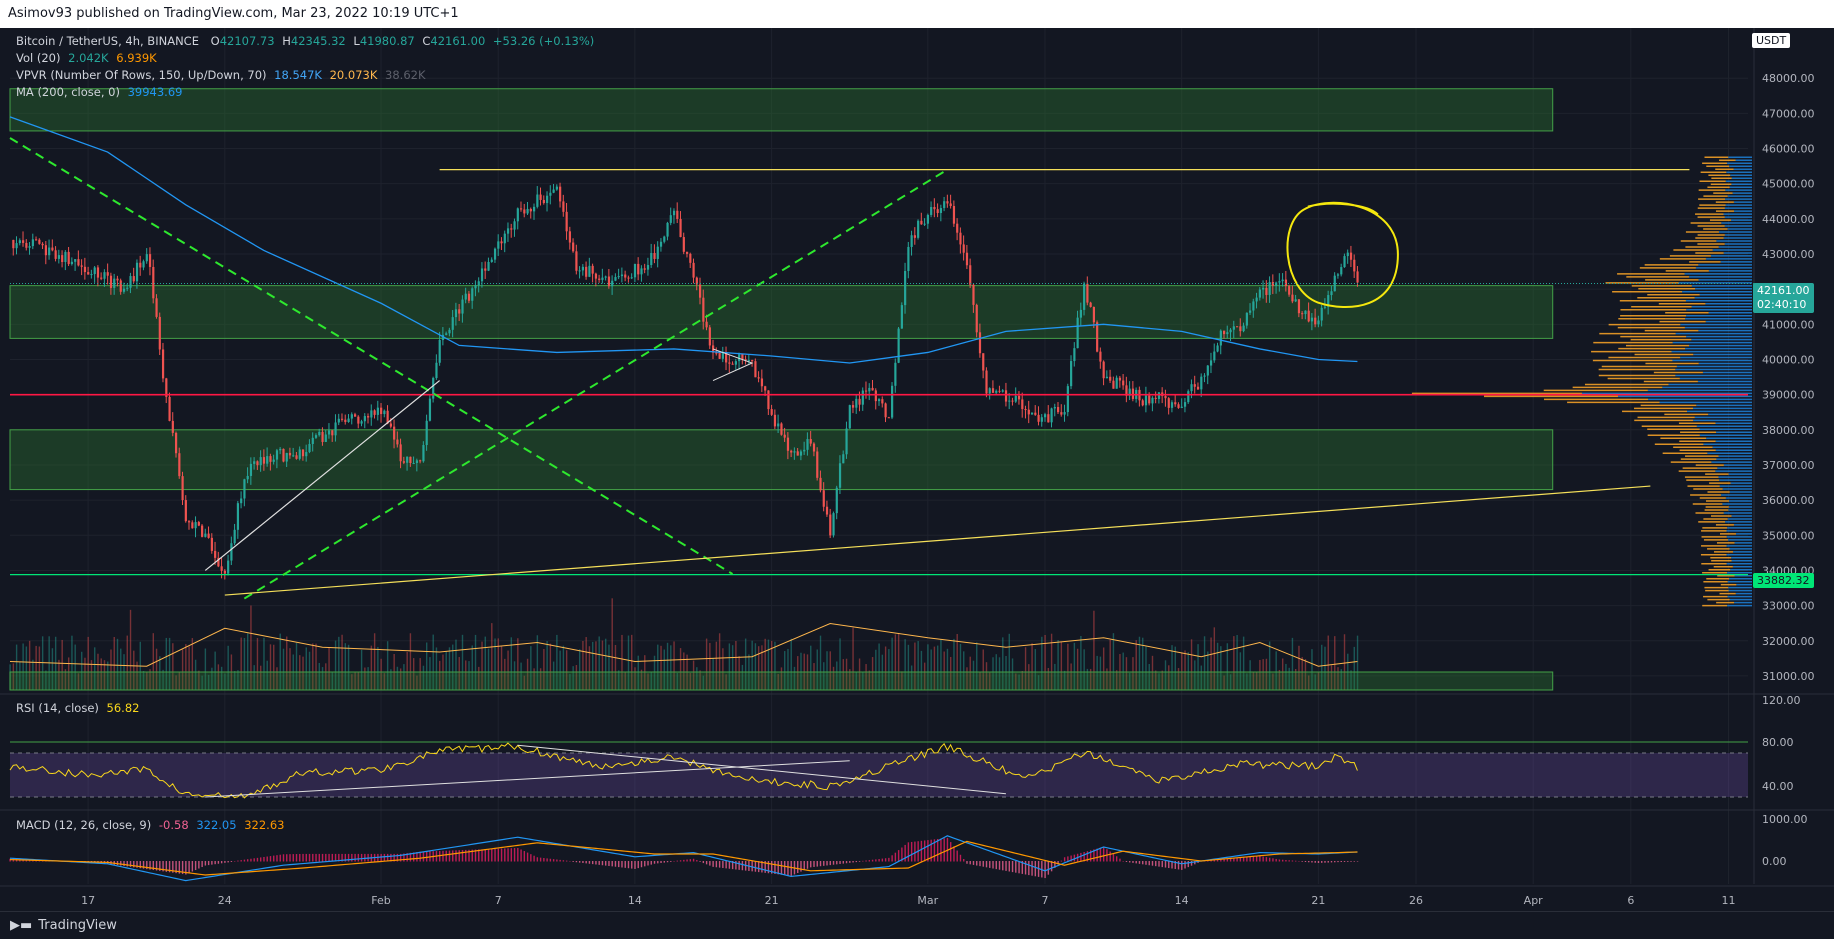 The height and width of the screenshot is (939, 1834). Describe the element at coordinates (1788, 149) in the screenshot. I see `price-tick-label: 46000.00` at that location.